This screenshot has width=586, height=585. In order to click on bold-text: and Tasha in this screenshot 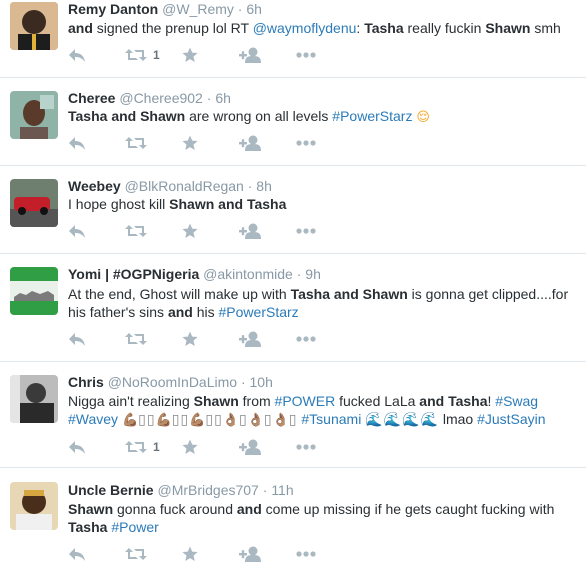, I will do `click(453, 401)`.